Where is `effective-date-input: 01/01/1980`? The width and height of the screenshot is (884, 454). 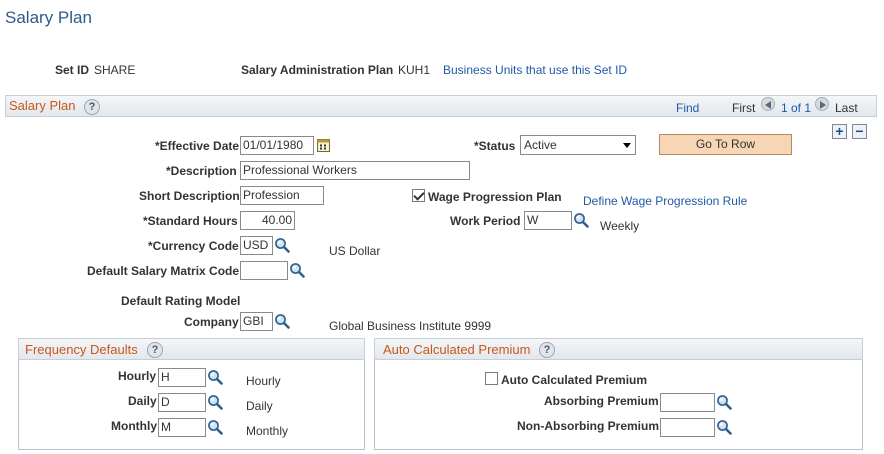 effective-date-input: 01/01/1980 is located at coordinates (277, 145).